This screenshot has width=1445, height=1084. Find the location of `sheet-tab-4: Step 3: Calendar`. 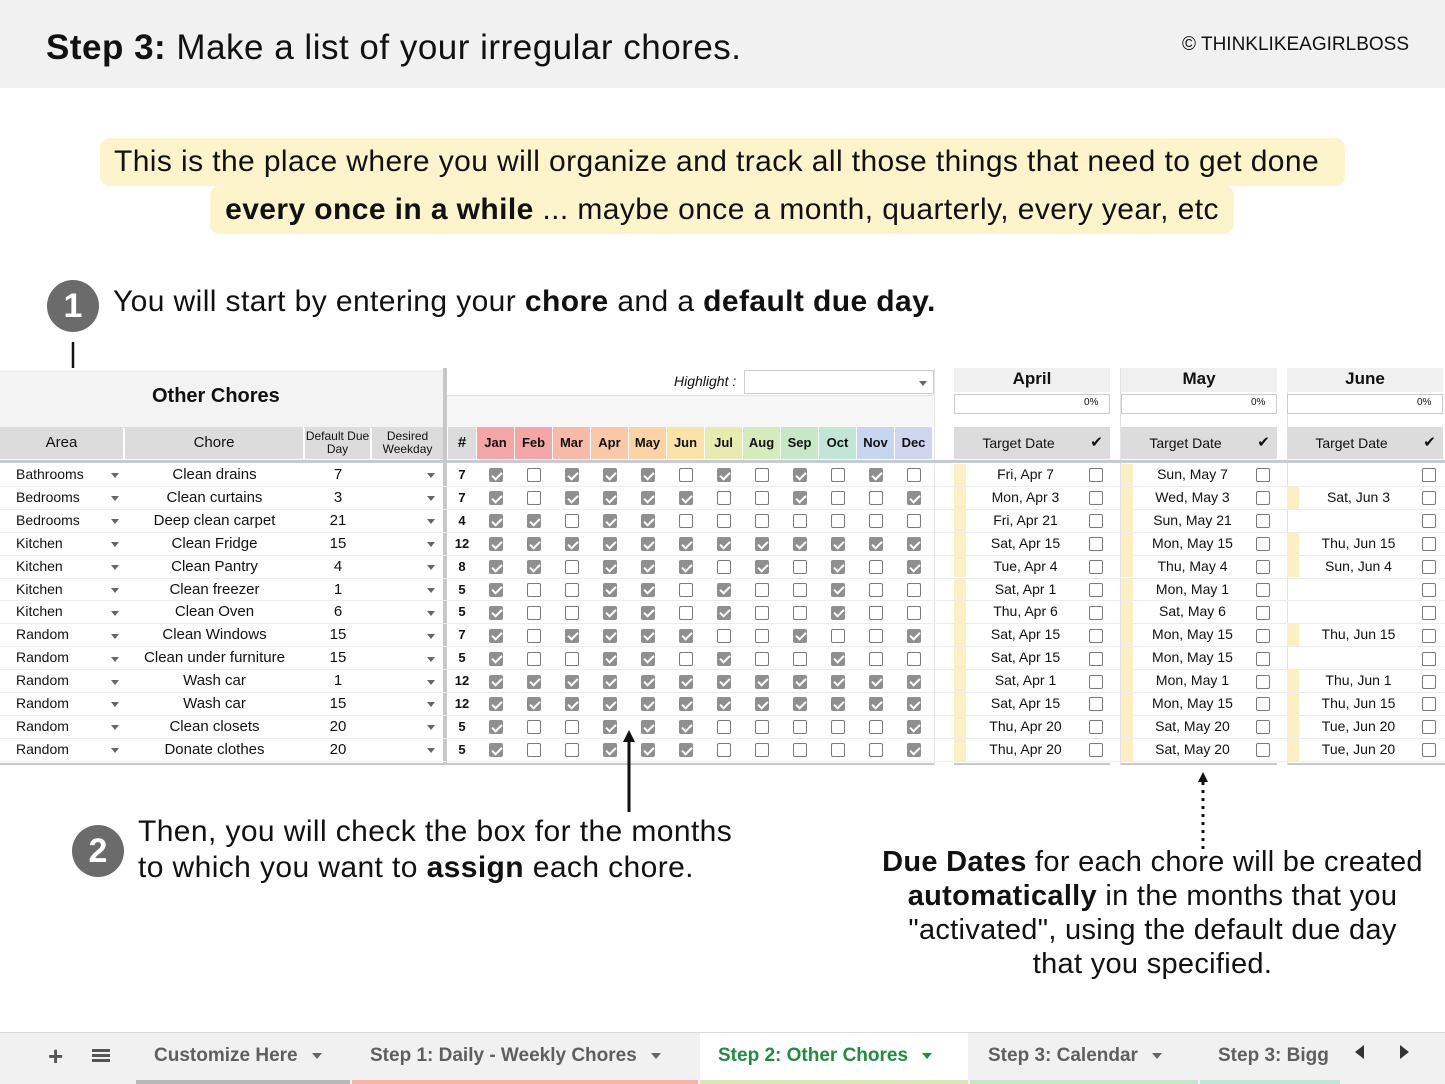

sheet-tab-4: Step 3: Calendar is located at coordinates (1084, 1058).